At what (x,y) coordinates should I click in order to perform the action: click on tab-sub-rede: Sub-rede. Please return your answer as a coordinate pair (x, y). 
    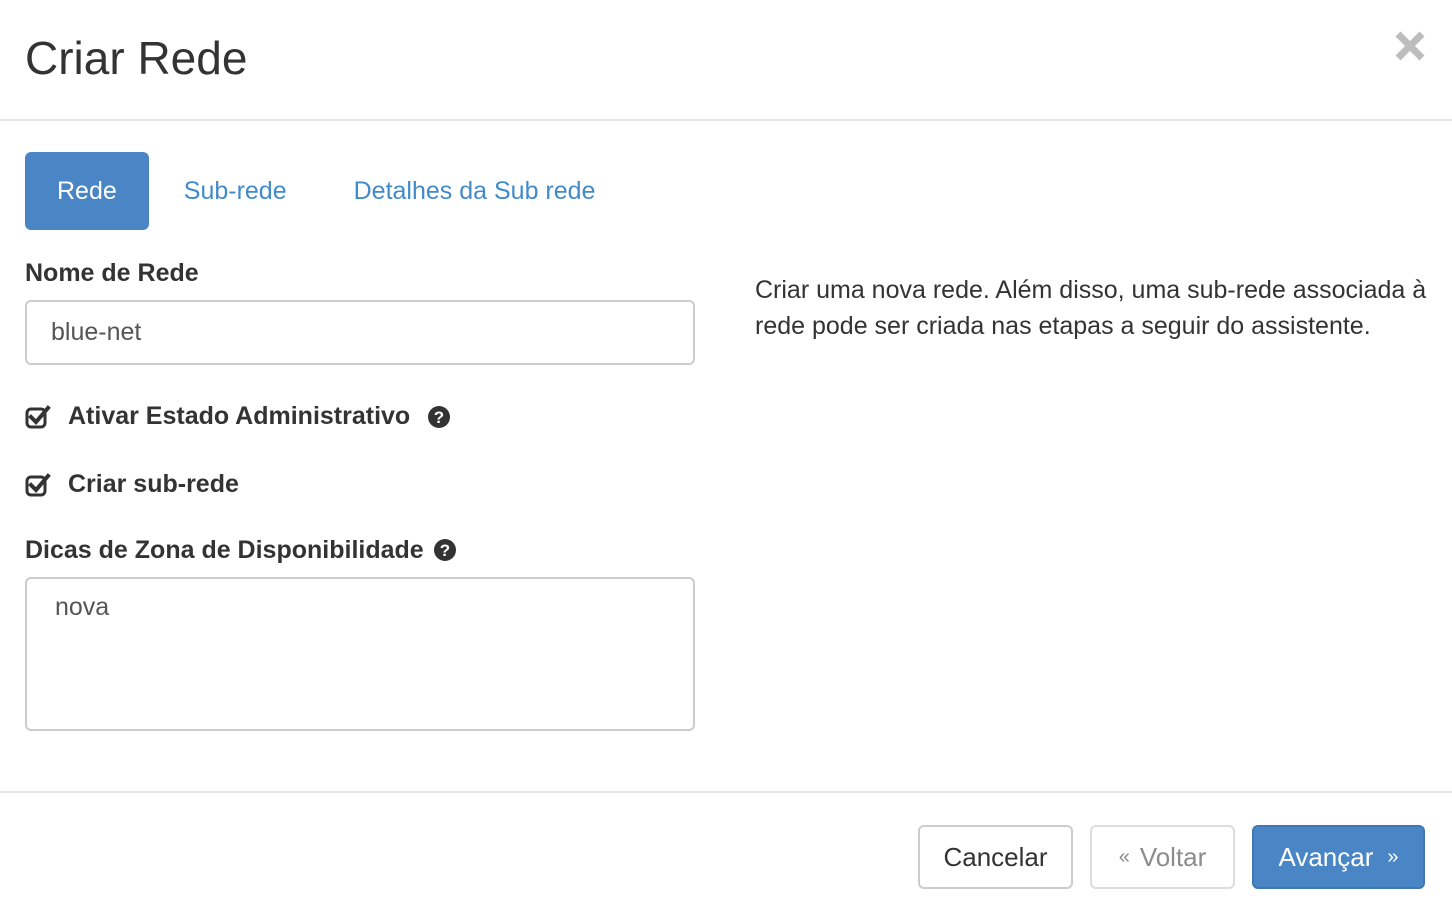
    Looking at the image, I should click on (235, 191).